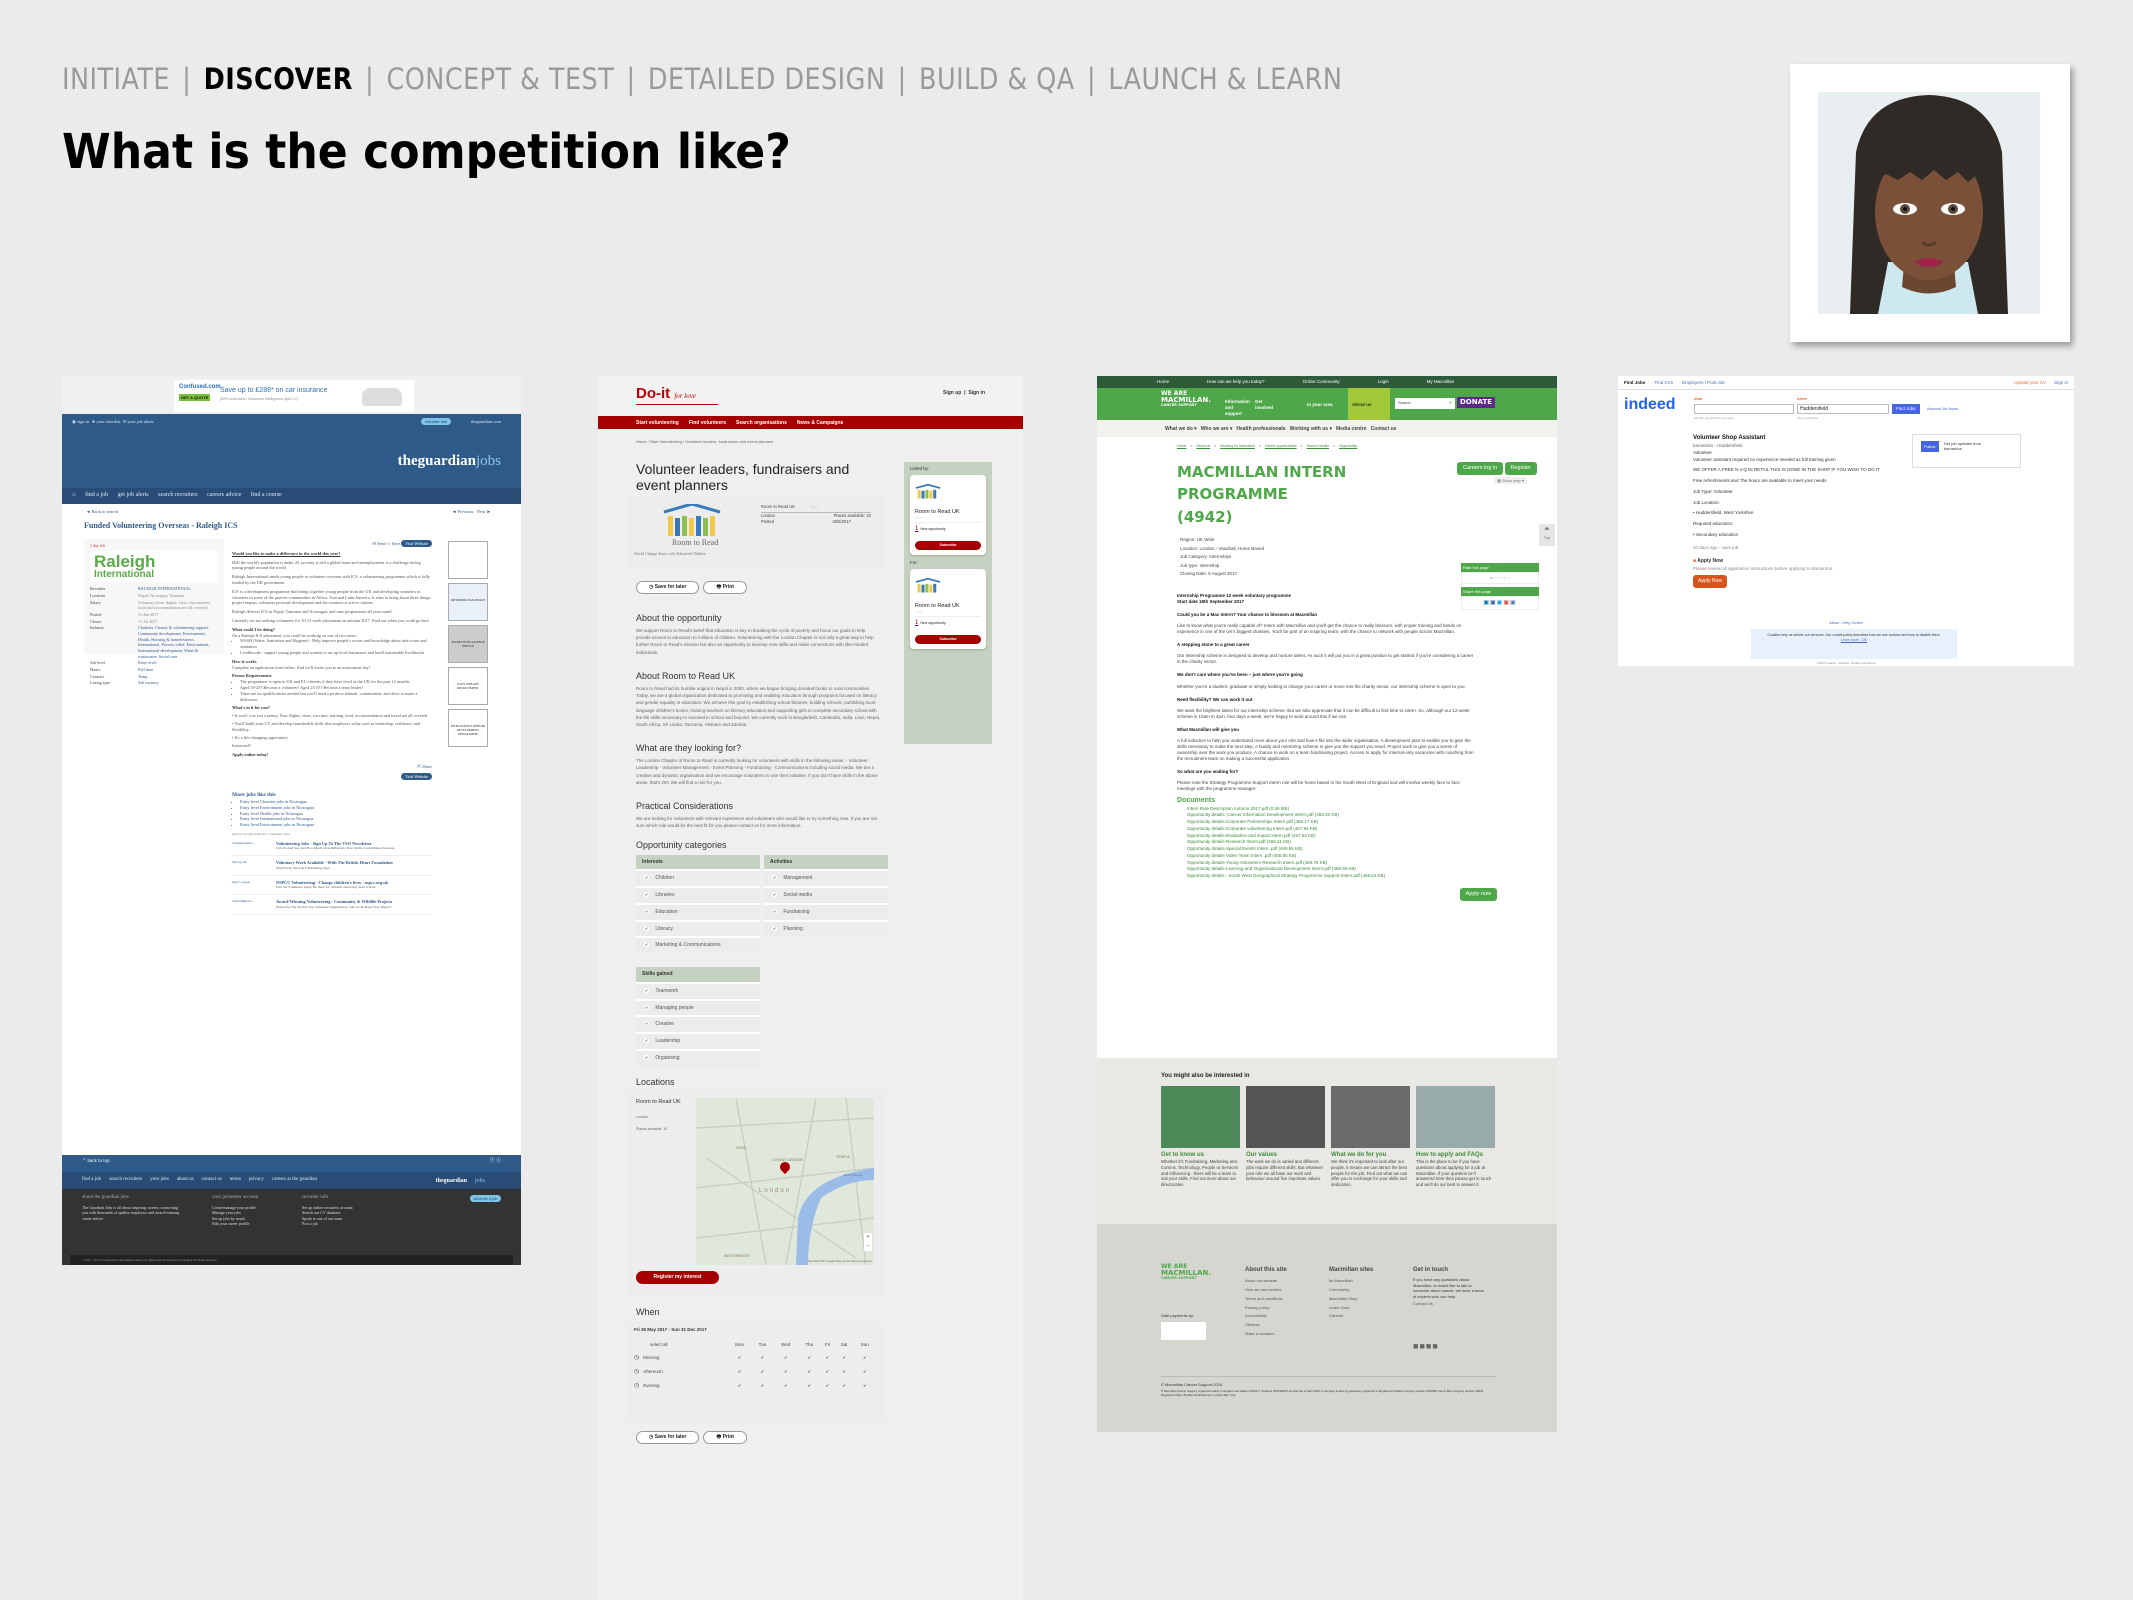  What do you see at coordinates (416, 776) in the screenshot?
I see `visit-website-button-bottom: Visit Website` at bounding box center [416, 776].